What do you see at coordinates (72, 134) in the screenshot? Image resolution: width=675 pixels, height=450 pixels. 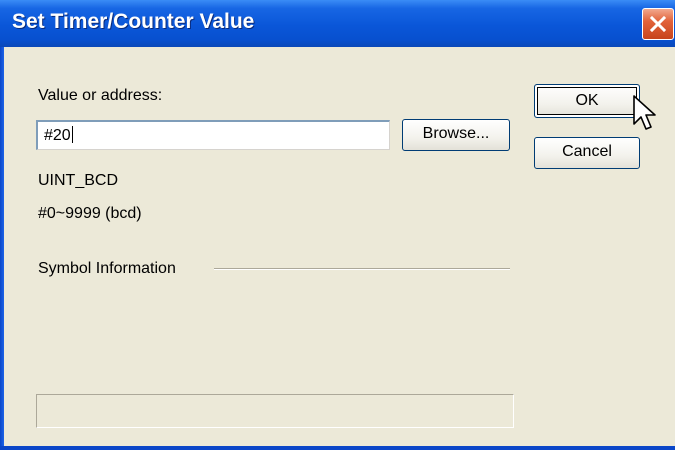 I see `text-caret` at bounding box center [72, 134].